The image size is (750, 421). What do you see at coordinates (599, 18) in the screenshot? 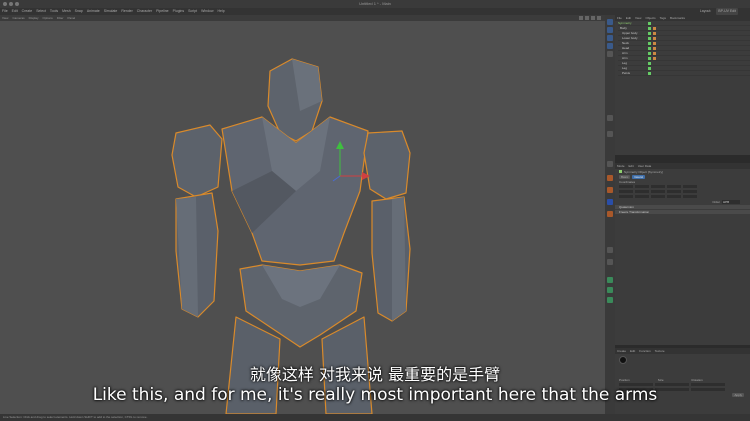
I see `maximize-view-icon` at bounding box center [599, 18].